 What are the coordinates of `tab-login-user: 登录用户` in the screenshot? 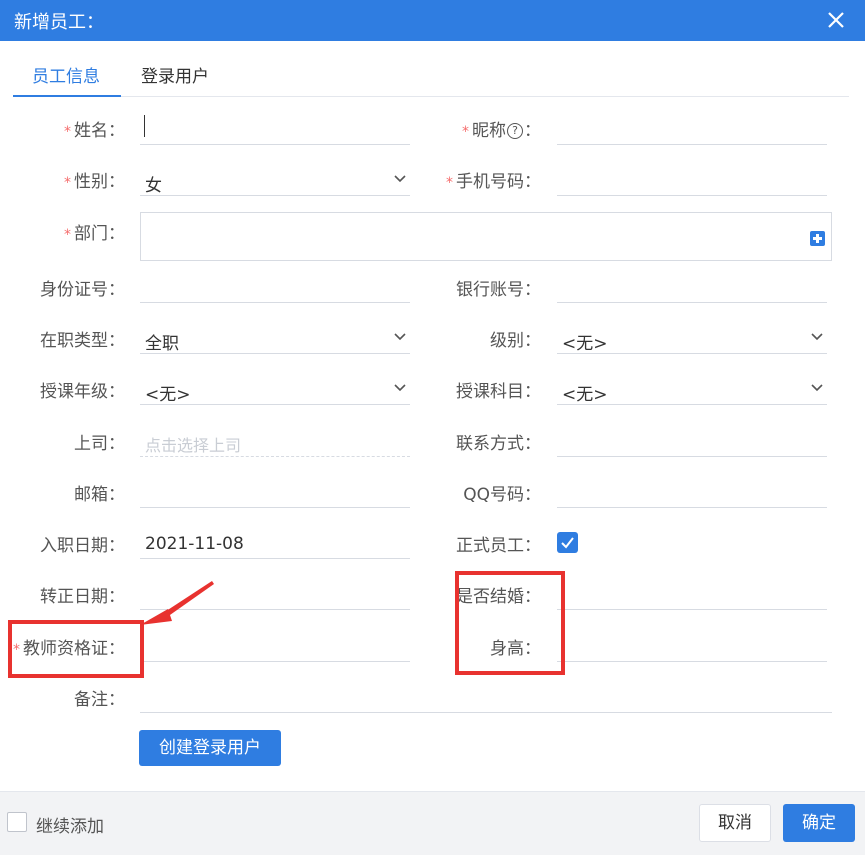 It's located at (175, 74).